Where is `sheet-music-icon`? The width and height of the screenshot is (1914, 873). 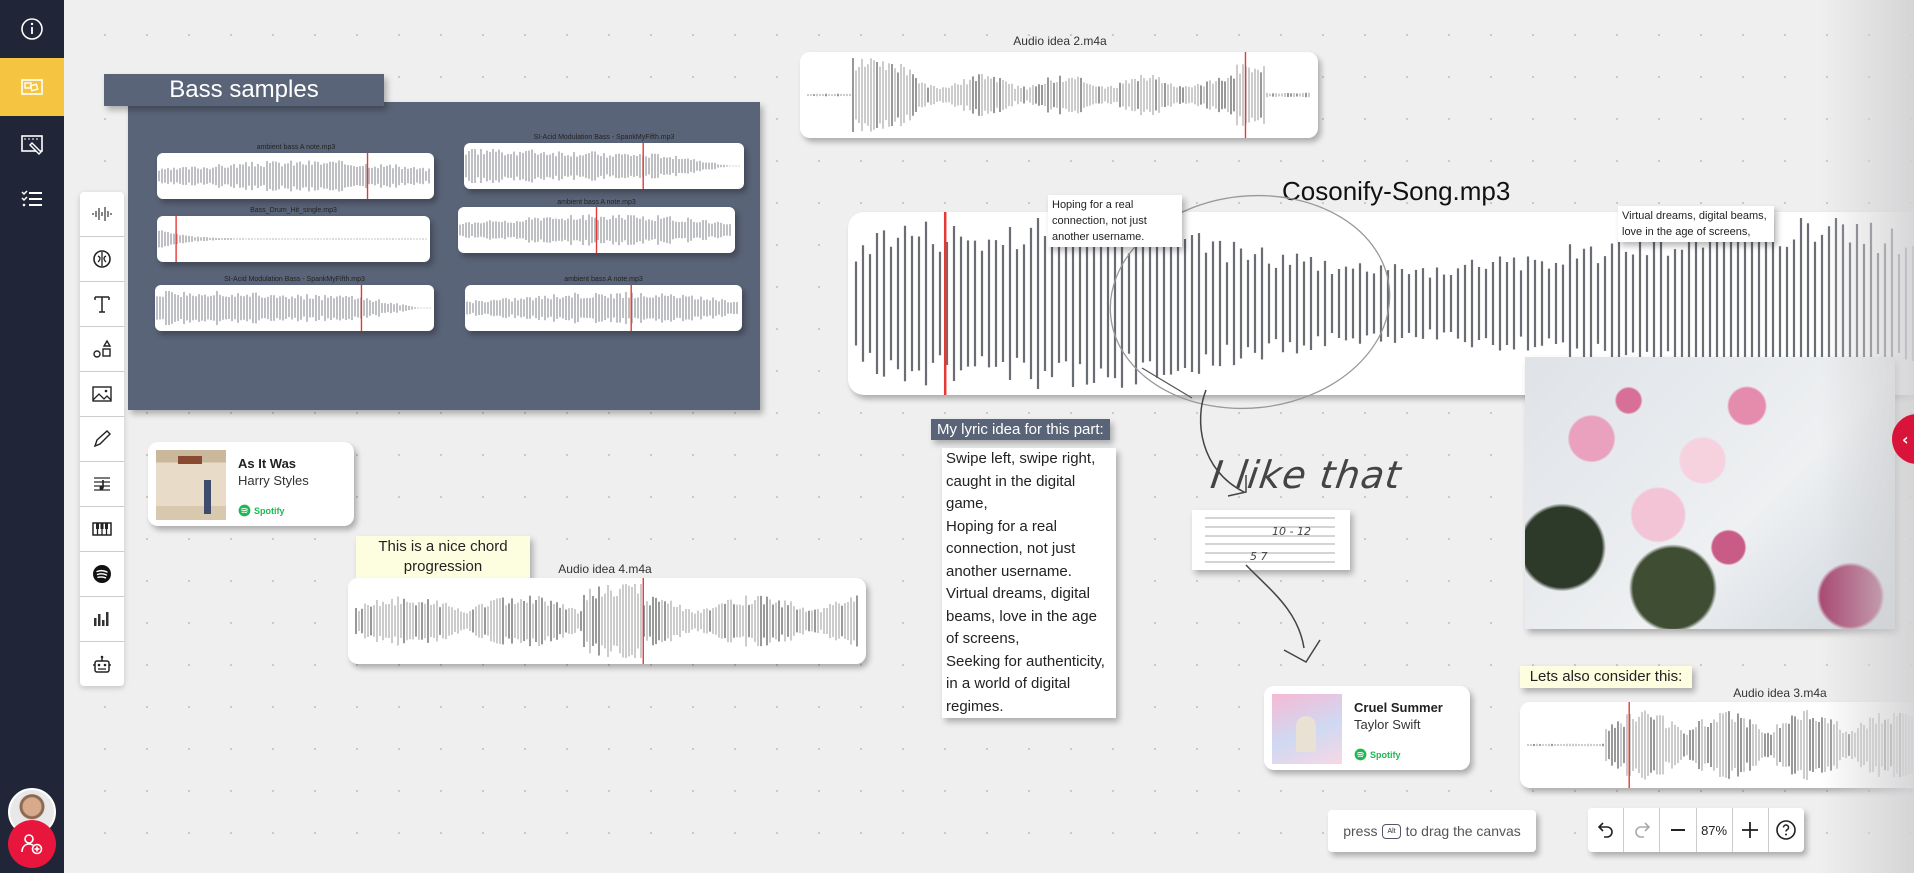
sheet-music-icon is located at coordinates (102, 484).